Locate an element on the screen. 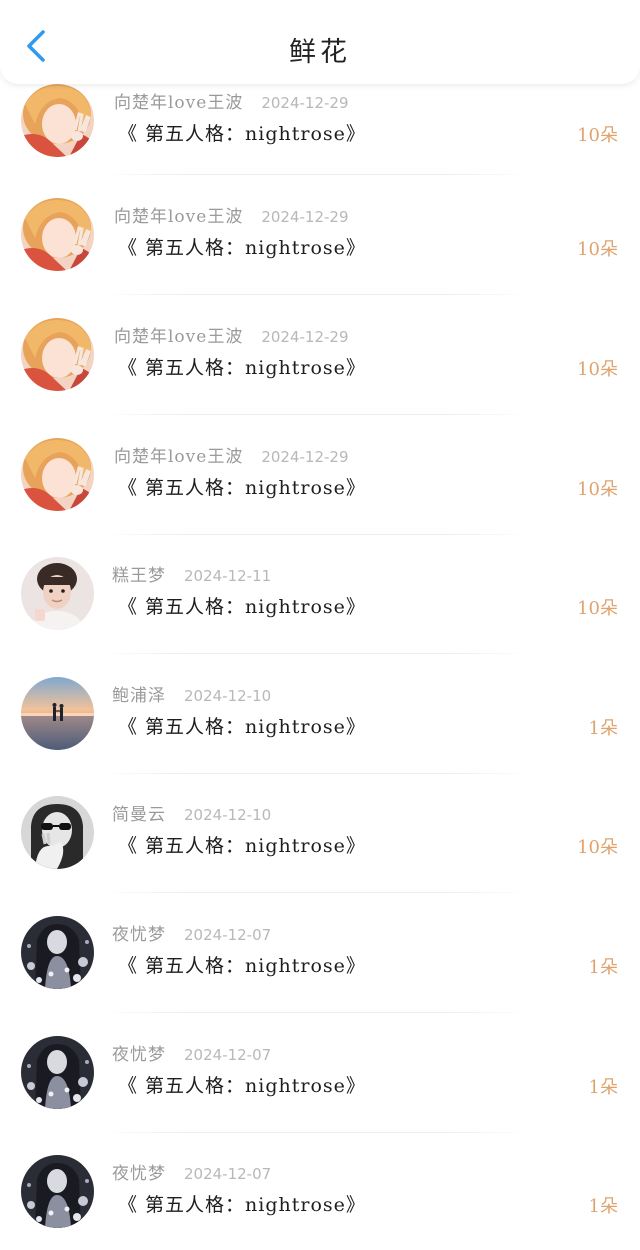 The width and height of the screenshot is (640, 1250). sender-line: 糕王梦 2024-12-11 is located at coordinates (191, 573).